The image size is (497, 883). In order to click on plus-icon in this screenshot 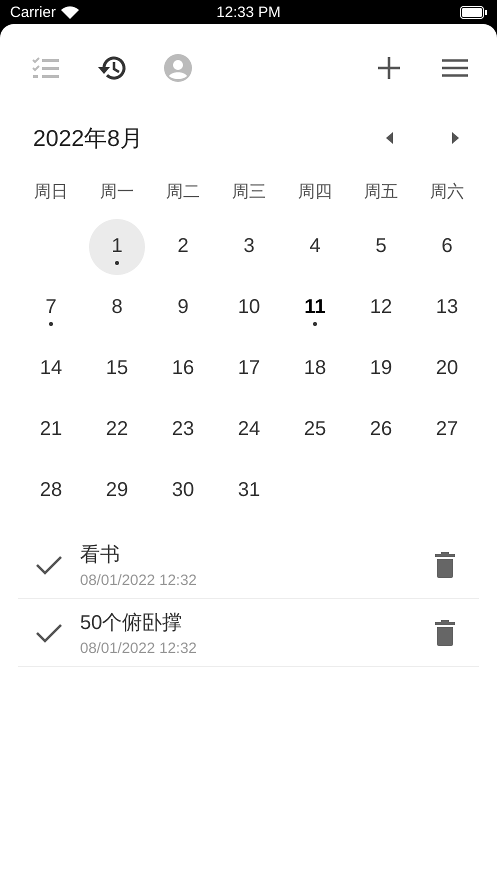, I will do `click(389, 68)`.